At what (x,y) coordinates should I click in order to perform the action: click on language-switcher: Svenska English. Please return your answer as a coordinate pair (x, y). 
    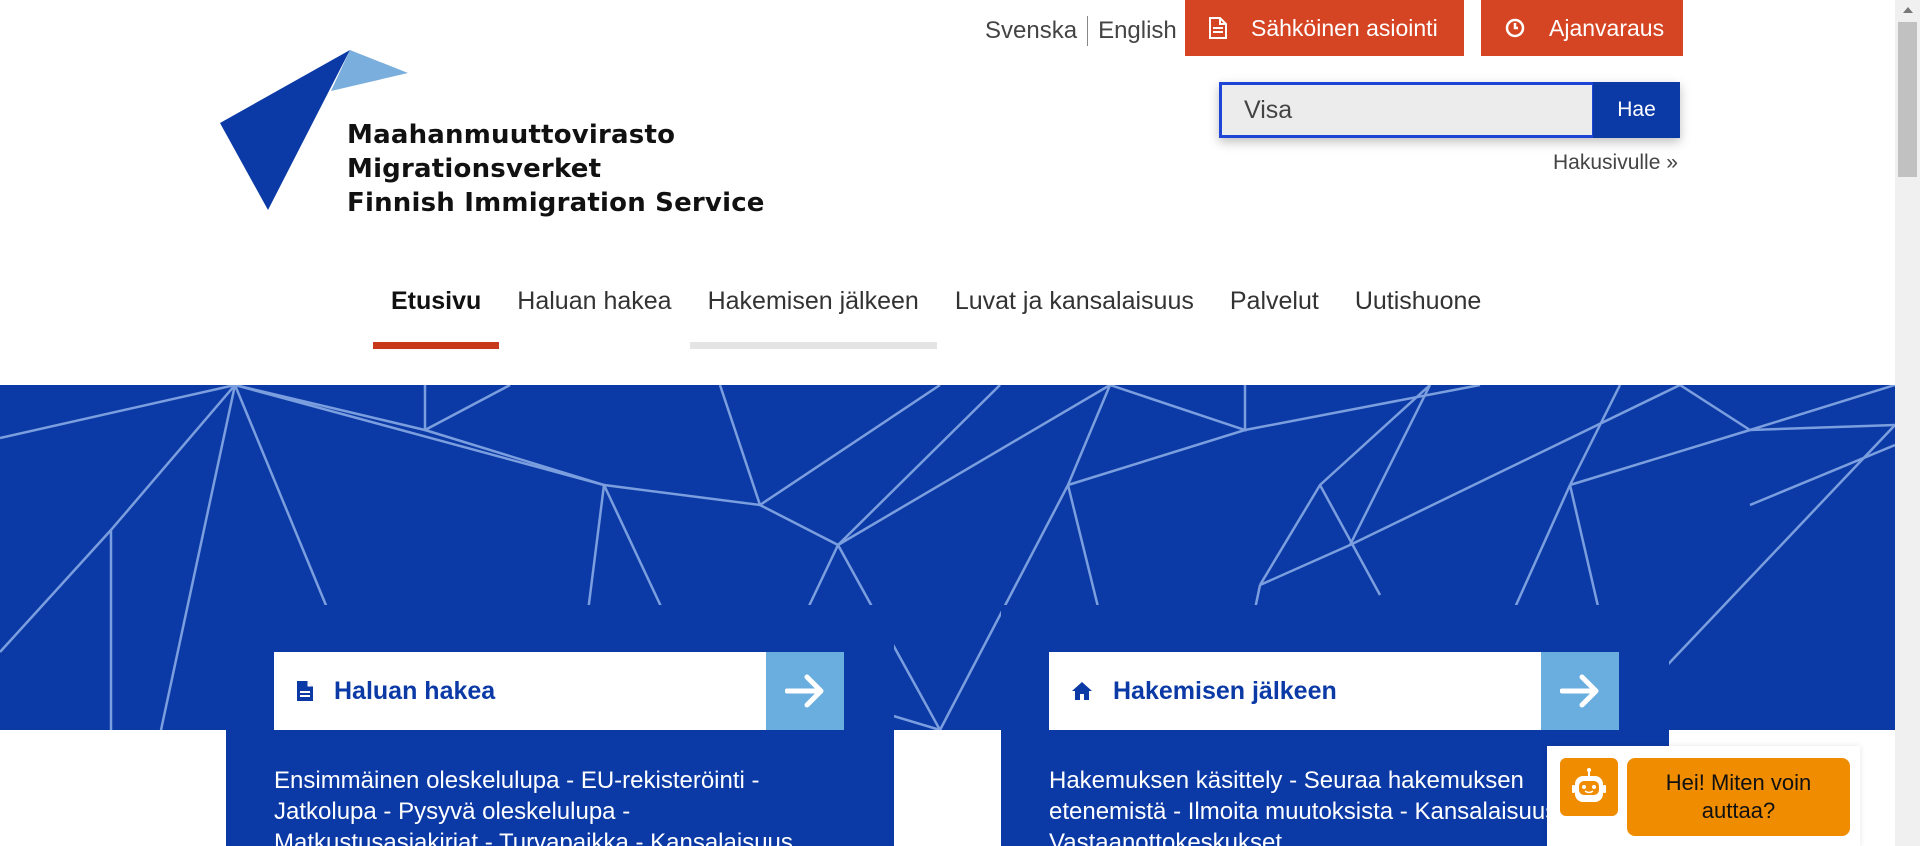
    Looking at the image, I should click on (1081, 31).